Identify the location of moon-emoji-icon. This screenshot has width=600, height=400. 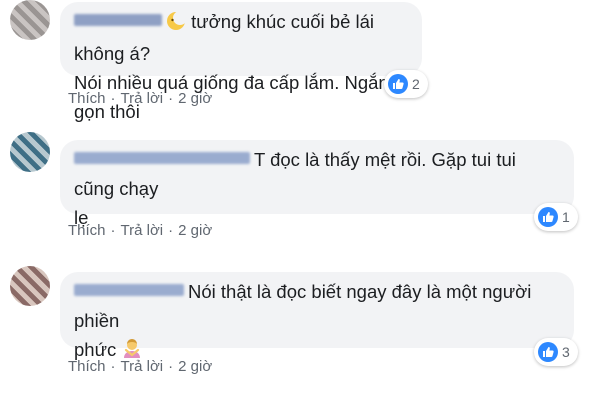
(176, 24).